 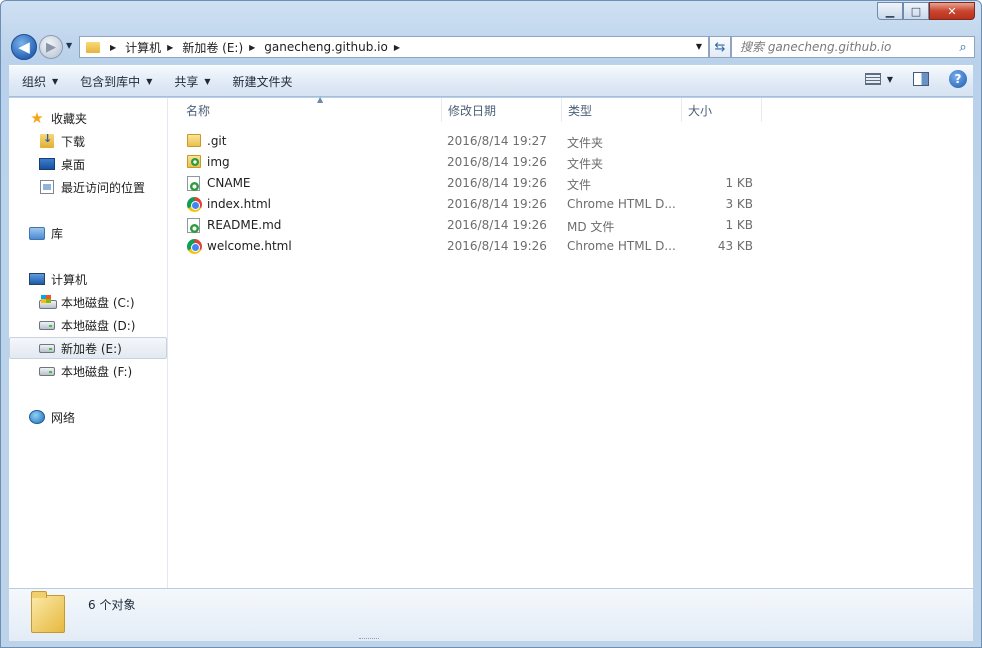 I want to click on breadcrumb-computer: 计算机, so click(x=143, y=47).